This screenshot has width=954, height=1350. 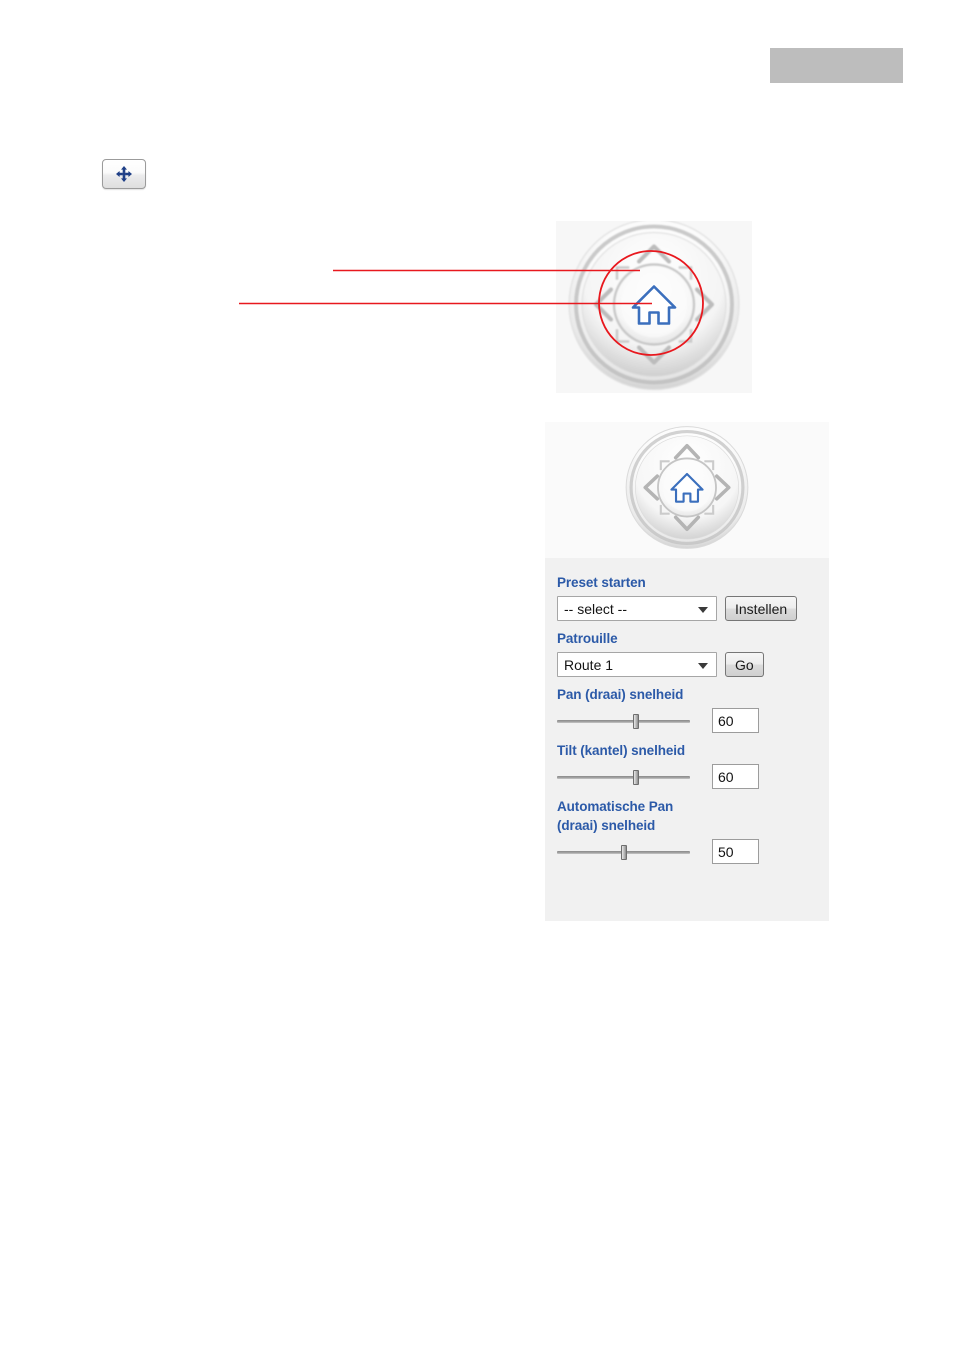 I want to click on tilt-speed-slider, so click(x=623, y=777).